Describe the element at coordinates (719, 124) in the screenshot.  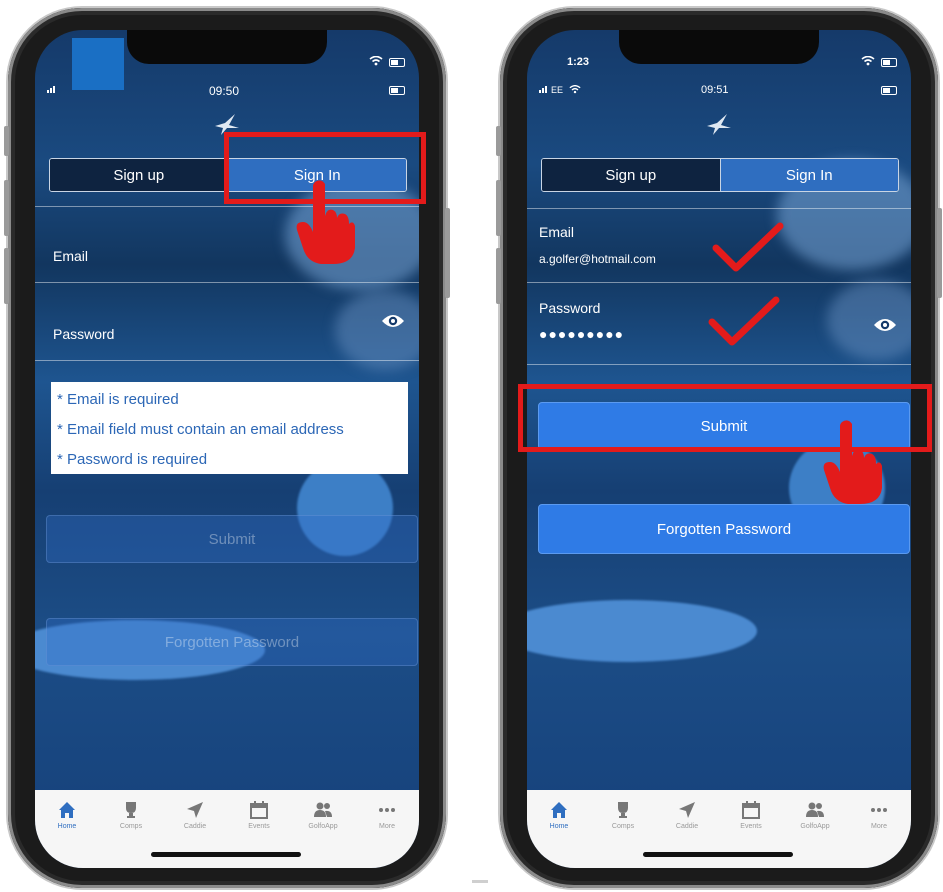
I see `app-logo-icon` at that location.